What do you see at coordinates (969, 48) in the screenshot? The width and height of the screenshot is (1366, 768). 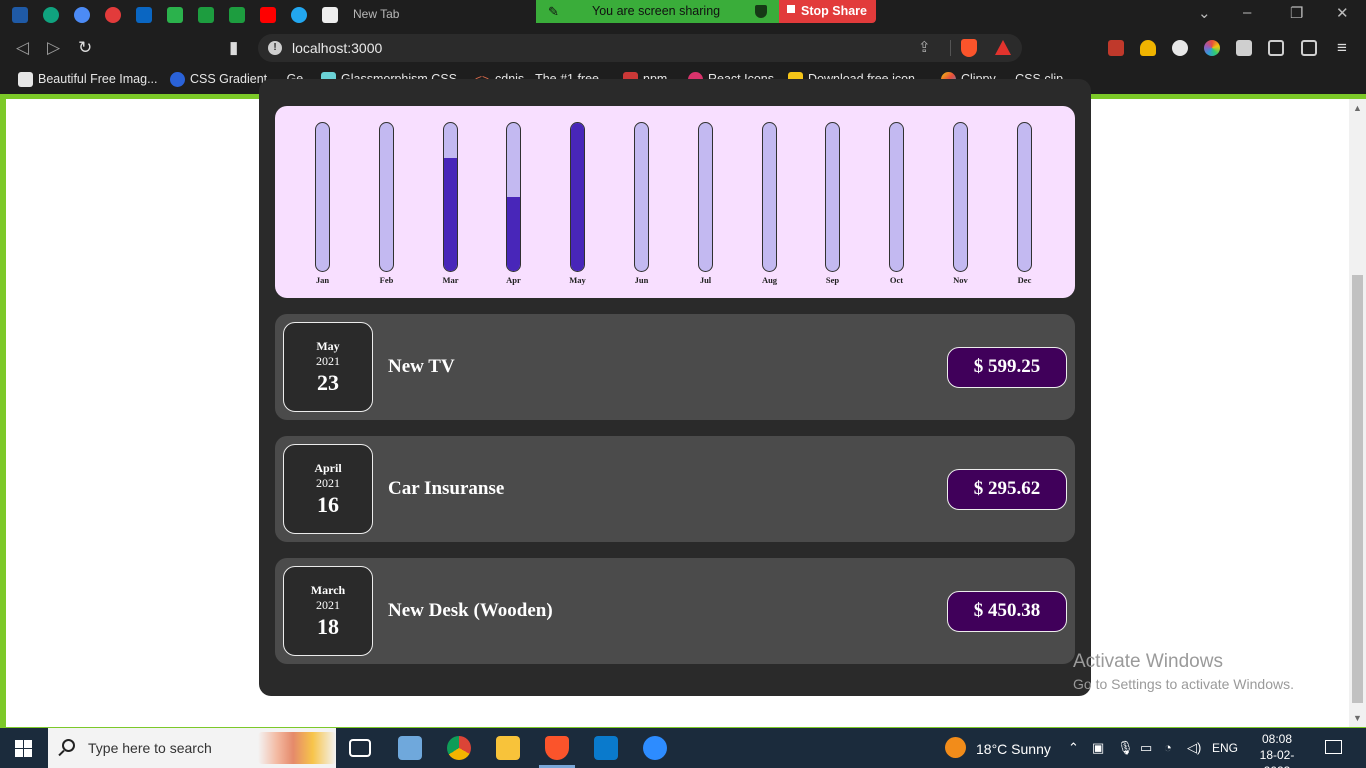 I see `brave-shields-icon` at bounding box center [969, 48].